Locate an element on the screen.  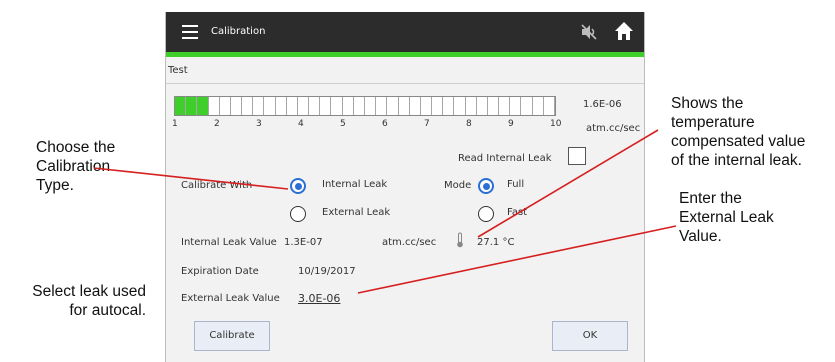
gauge-scale: 1 2 3 4 5 6 7 8 9 10 is located at coordinates (366, 126).